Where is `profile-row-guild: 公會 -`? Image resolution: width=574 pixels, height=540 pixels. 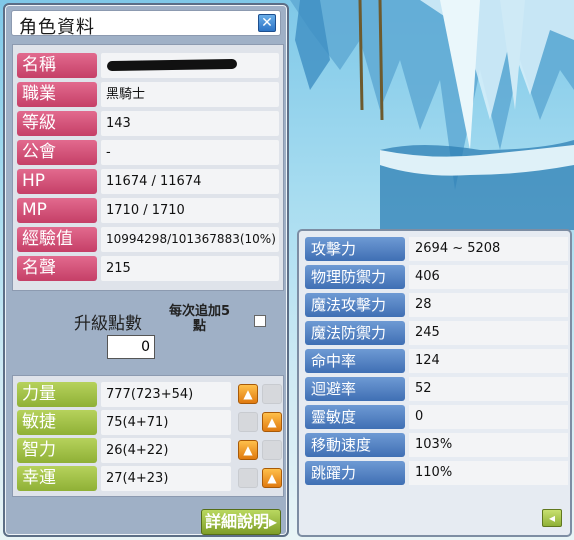
profile-row-guild: 公會 - is located at coordinates (148, 152).